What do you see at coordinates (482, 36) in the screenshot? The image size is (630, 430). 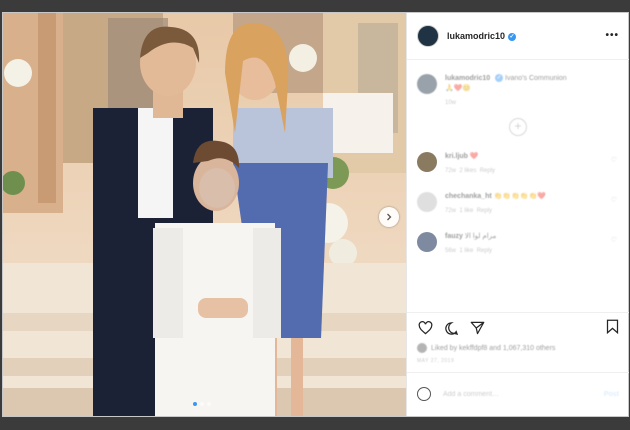 I see `username-link: lukamodric10 ✓` at bounding box center [482, 36].